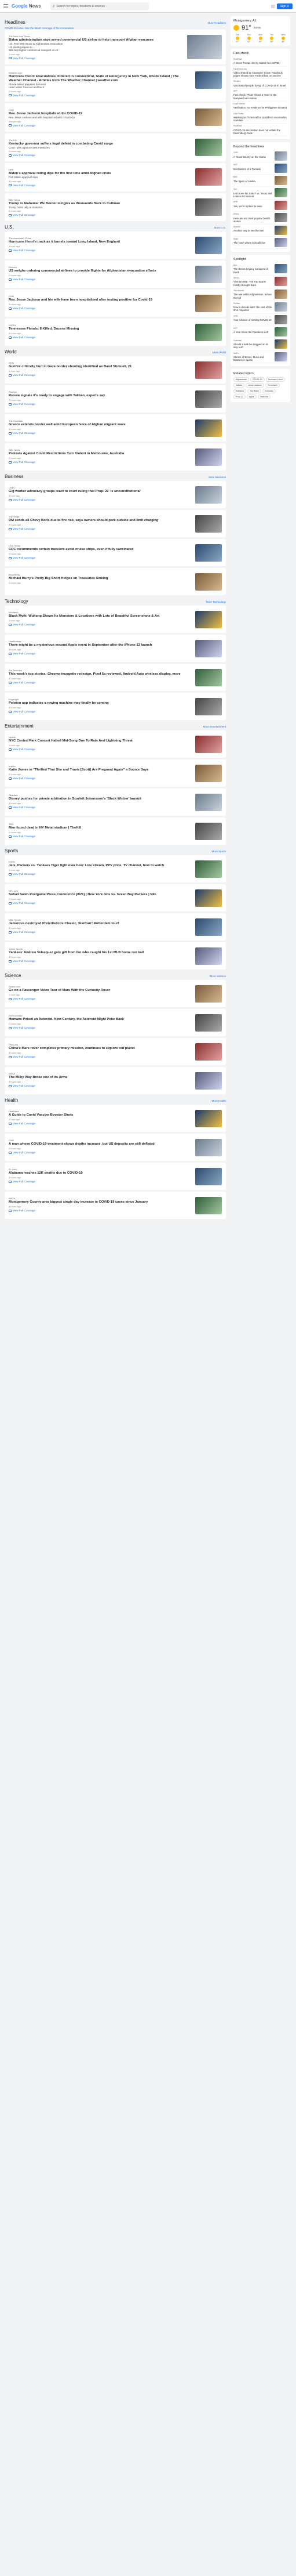 Image resolution: width=296 pixels, height=2576 pixels. What do you see at coordinates (251, 397) in the screenshot?
I see `topic-chip: Apple` at bounding box center [251, 397].